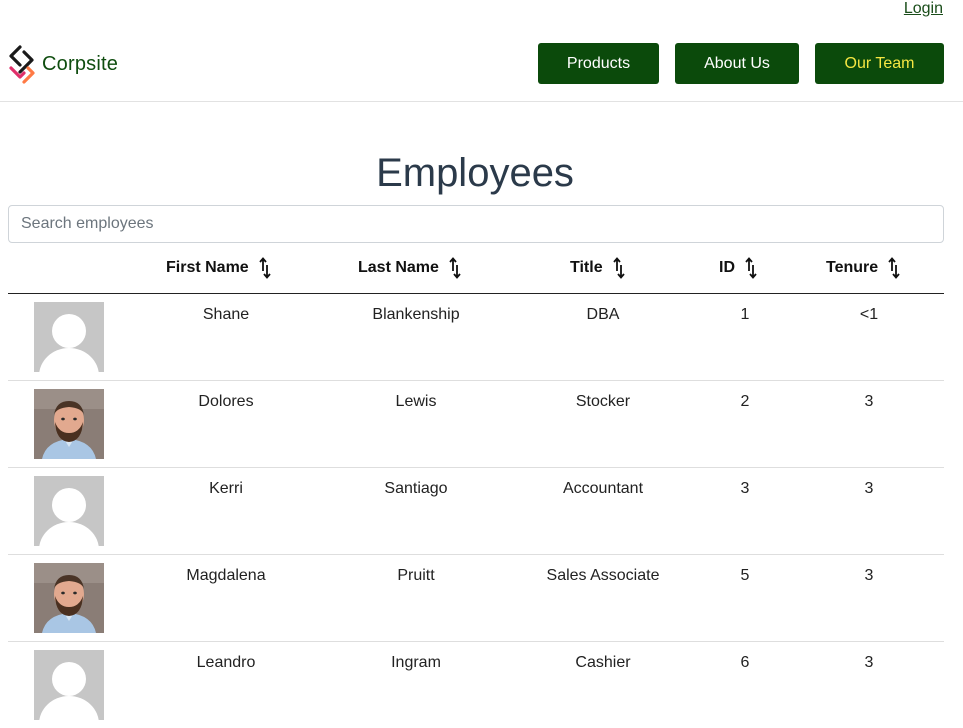 The height and width of the screenshot is (728, 963). I want to click on nav-our-team-button: Our Team, so click(879, 63).